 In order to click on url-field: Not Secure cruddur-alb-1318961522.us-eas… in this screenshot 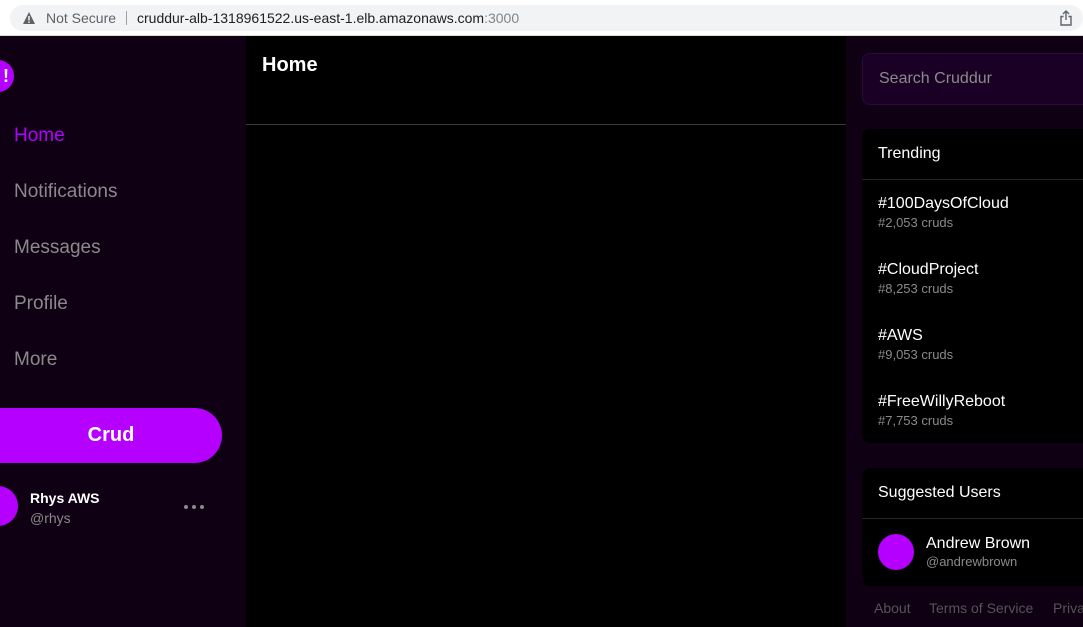, I will do `click(546, 18)`.